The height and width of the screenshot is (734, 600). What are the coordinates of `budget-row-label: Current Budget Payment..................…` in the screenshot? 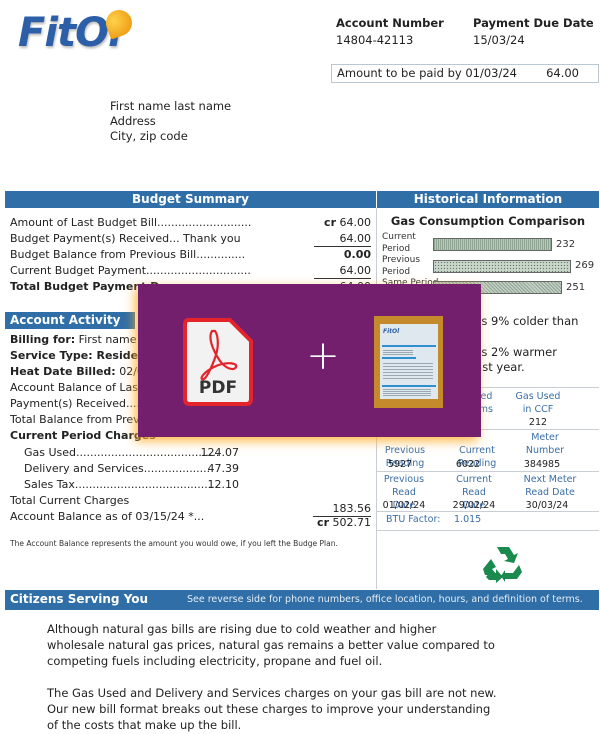 It's located at (130, 270).